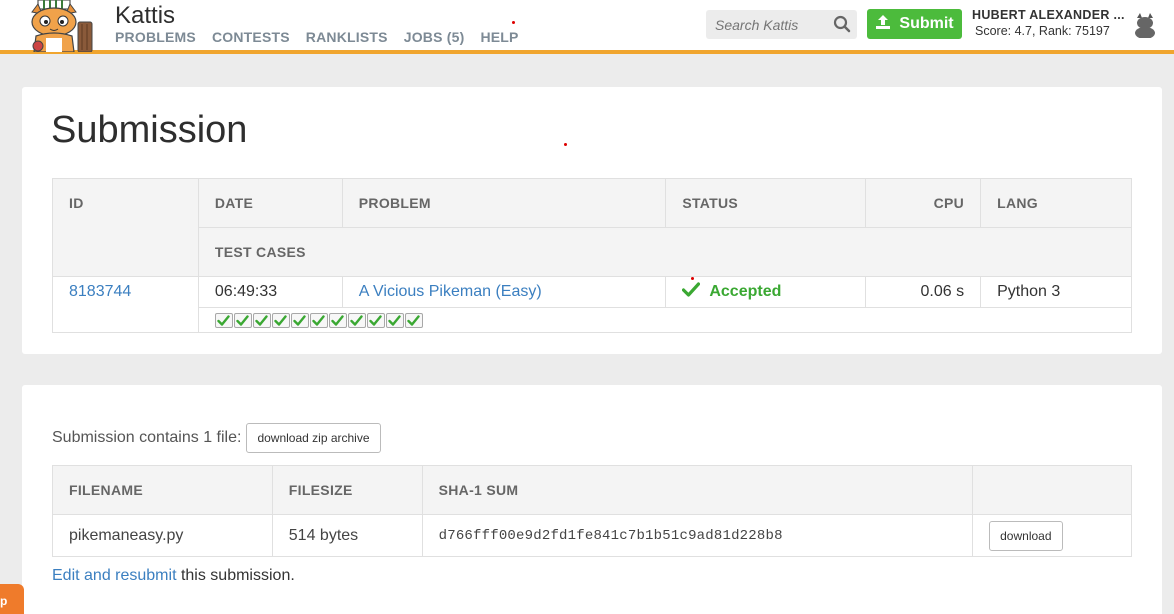 Image resolution: width=1174 pixels, height=614 pixels. Describe the element at coordinates (347, 37) in the screenshot. I see `nav-ranklists: RANKLISTS` at that location.